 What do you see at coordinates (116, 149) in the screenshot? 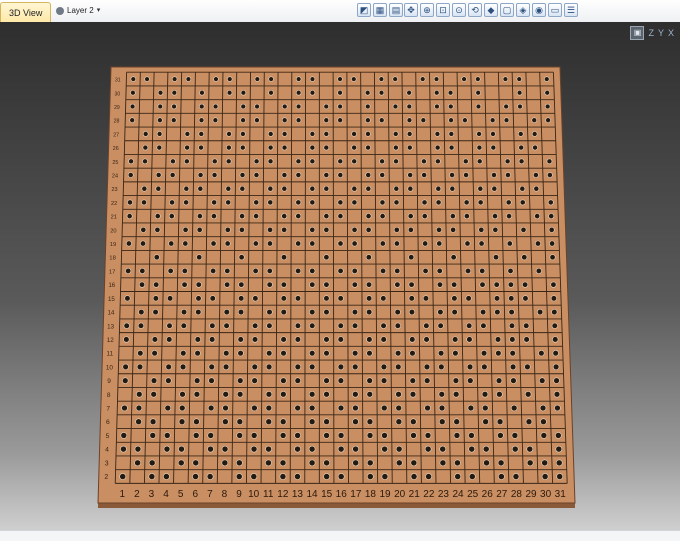
I see `row-label: 26` at bounding box center [116, 149].